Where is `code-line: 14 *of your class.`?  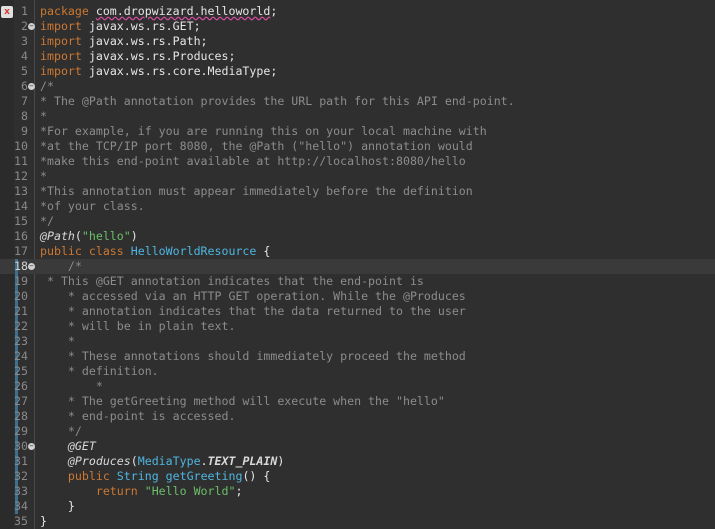 code-line: 14 *of your class. is located at coordinates (357, 206).